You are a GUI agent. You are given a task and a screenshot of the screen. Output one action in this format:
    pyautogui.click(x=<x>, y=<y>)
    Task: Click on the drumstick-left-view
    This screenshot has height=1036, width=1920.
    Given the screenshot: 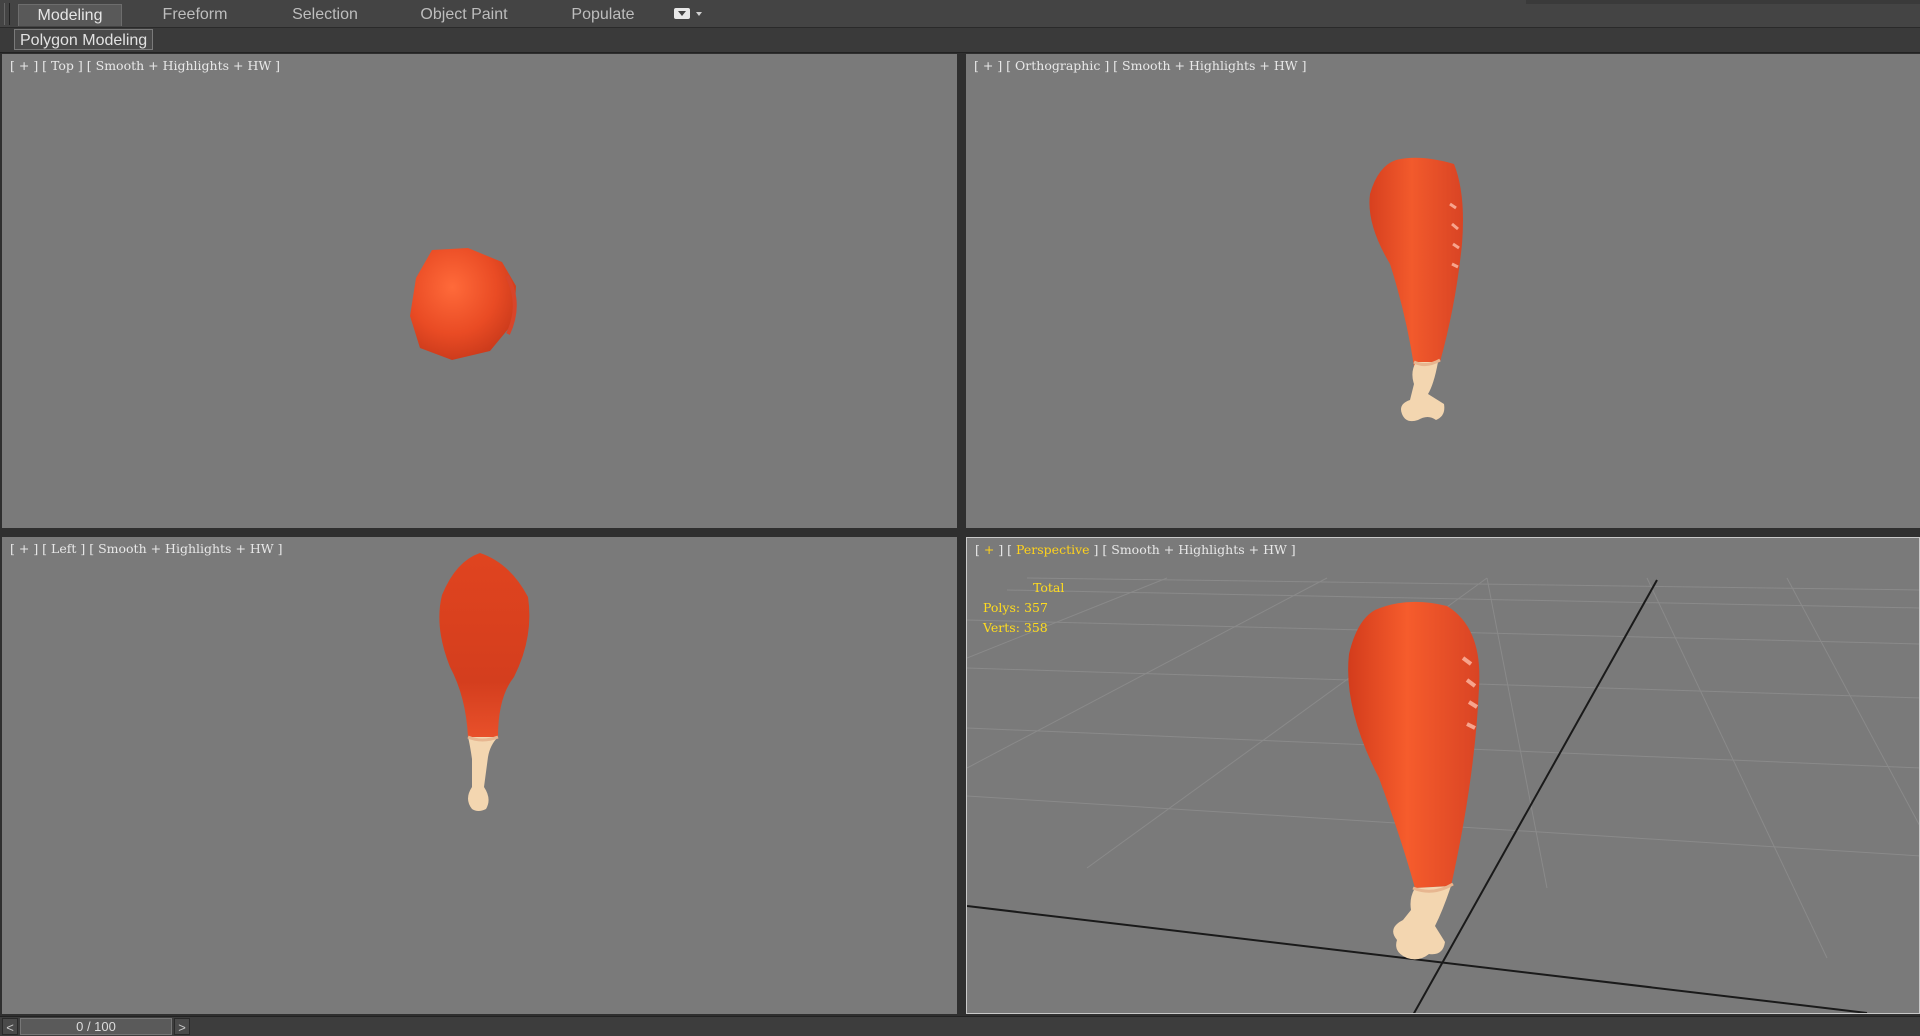 What is the action you would take?
    pyautogui.click(x=484, y=682)
    